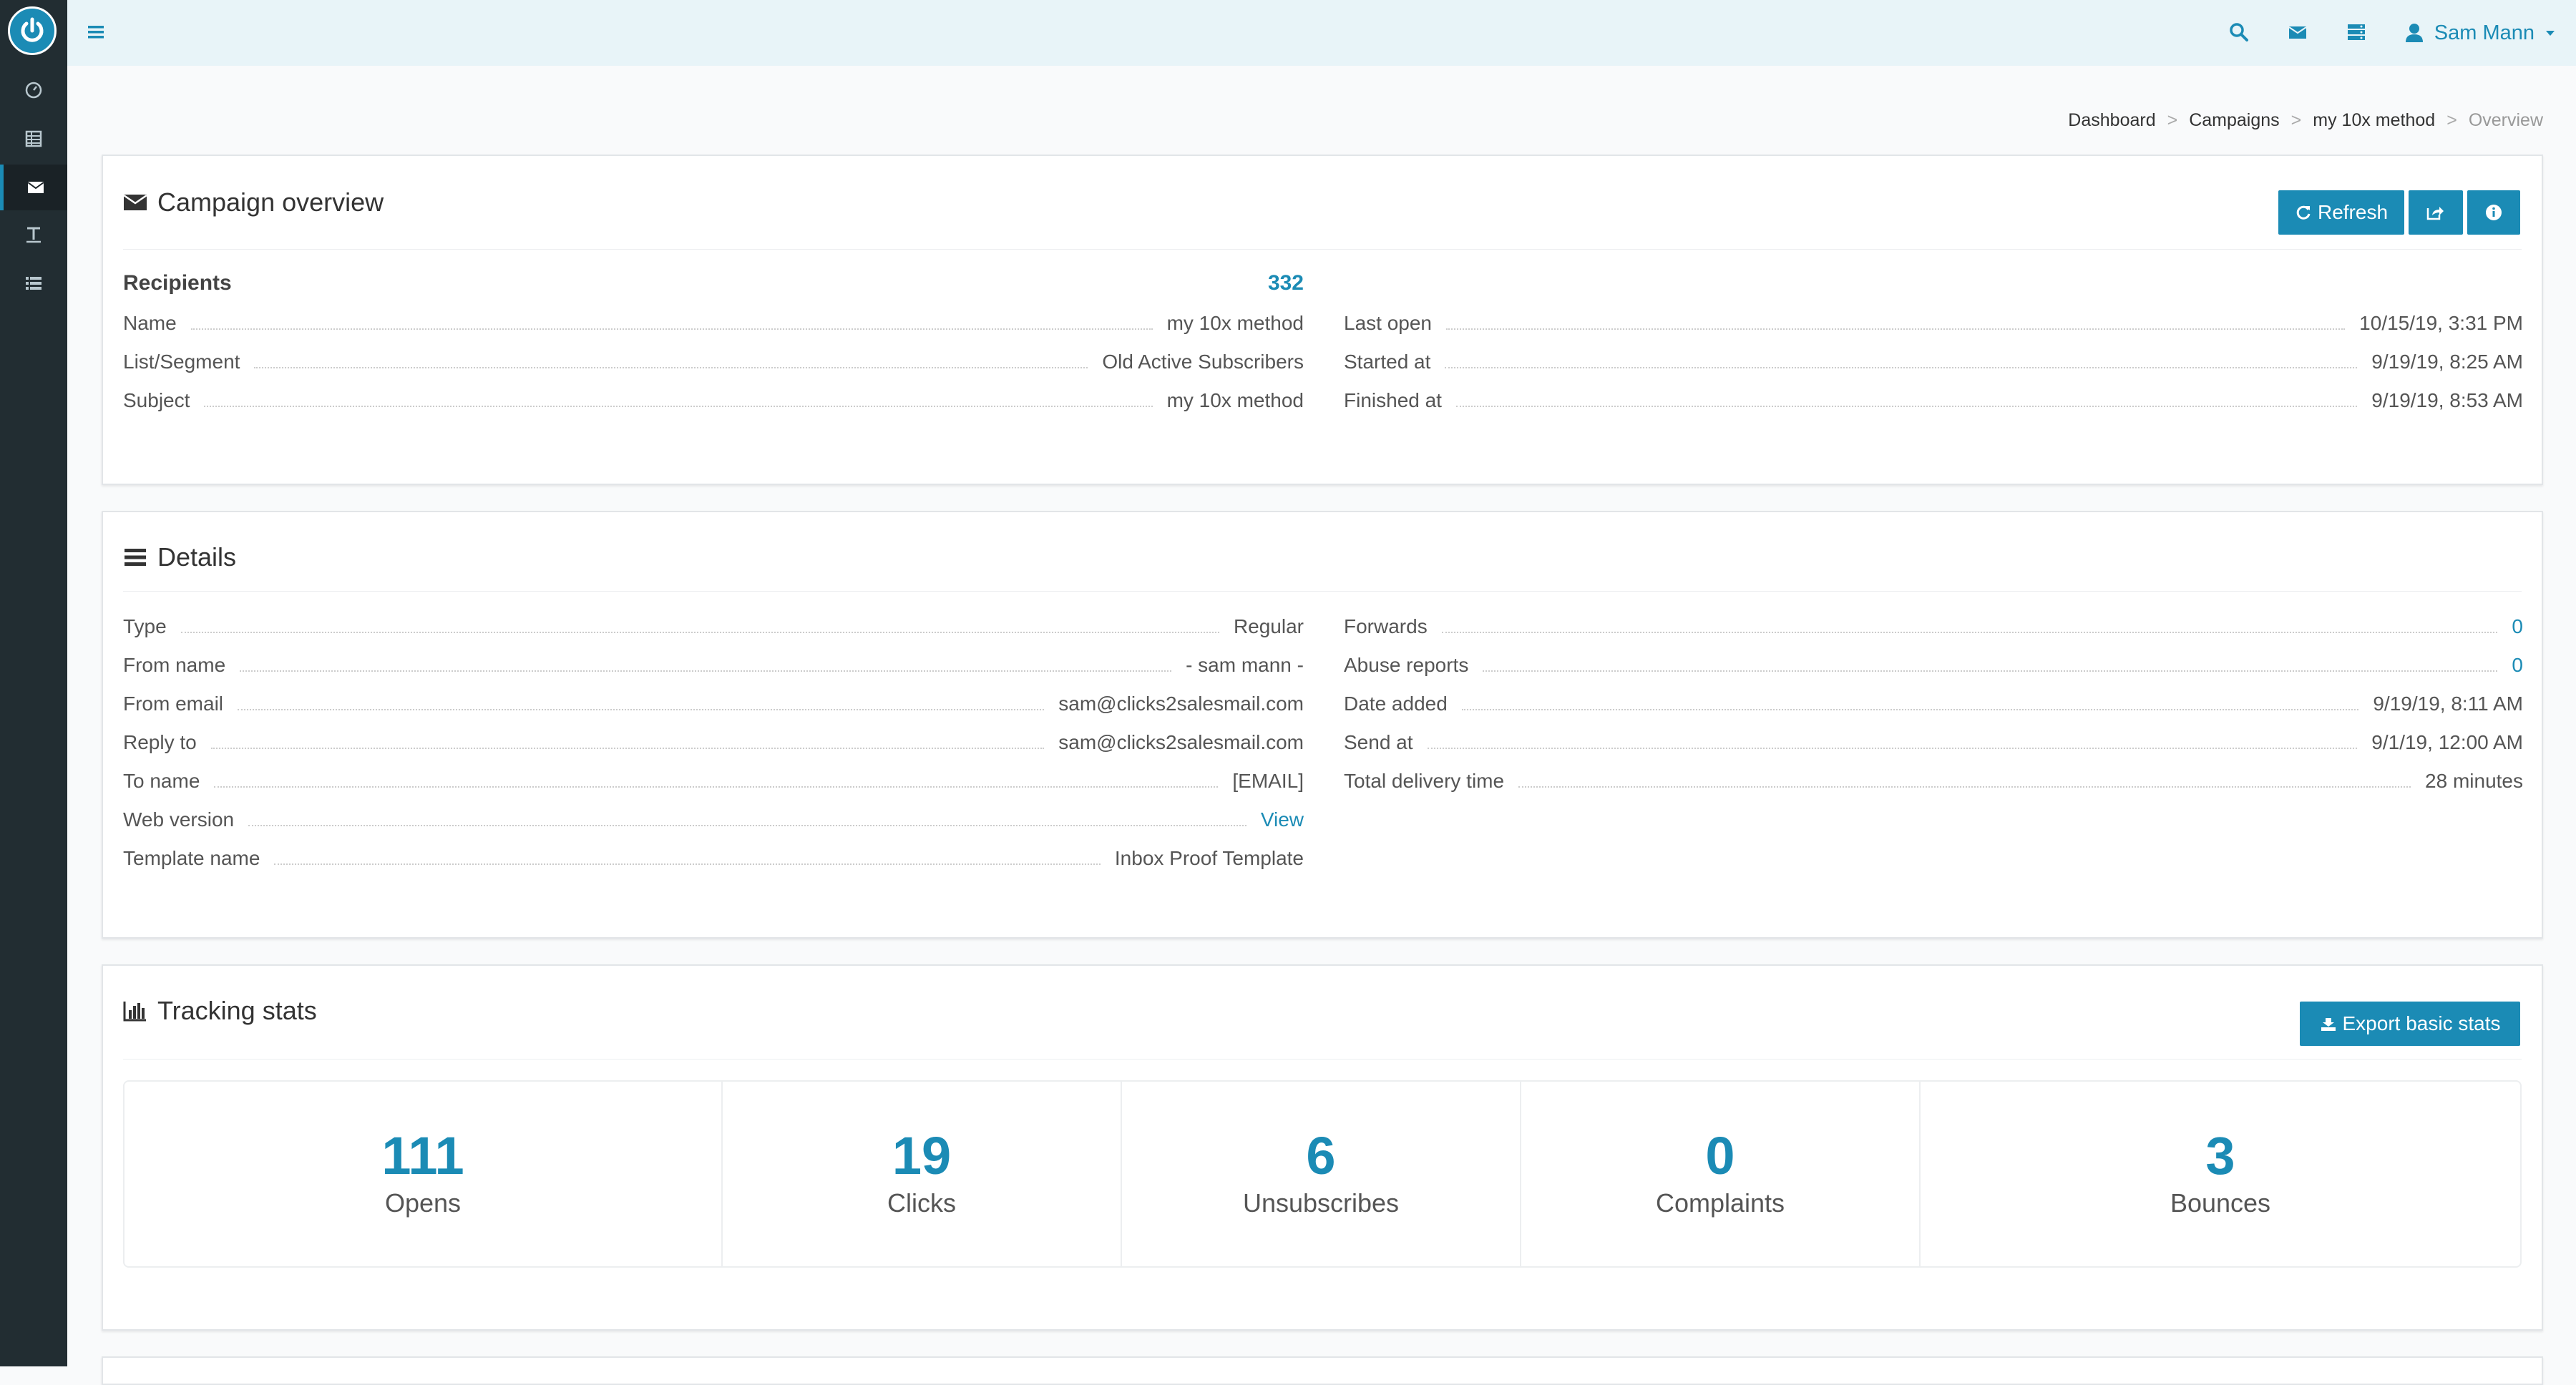 This screenshot has height=1385, width=2576. I want to click on panel-title: Tracking stats, so click(220, 1011).